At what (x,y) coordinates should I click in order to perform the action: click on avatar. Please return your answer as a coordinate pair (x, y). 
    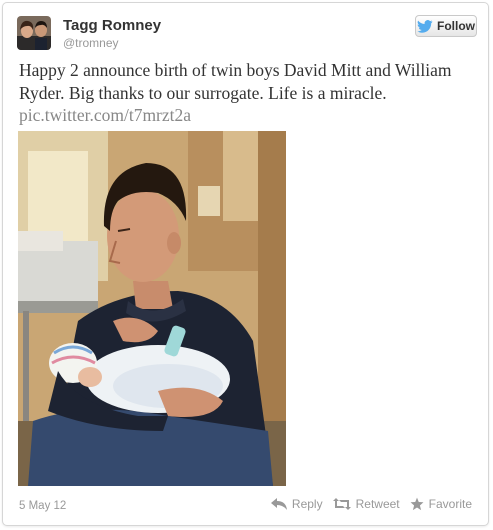
    Looking at the image, I should click on (34, 33).